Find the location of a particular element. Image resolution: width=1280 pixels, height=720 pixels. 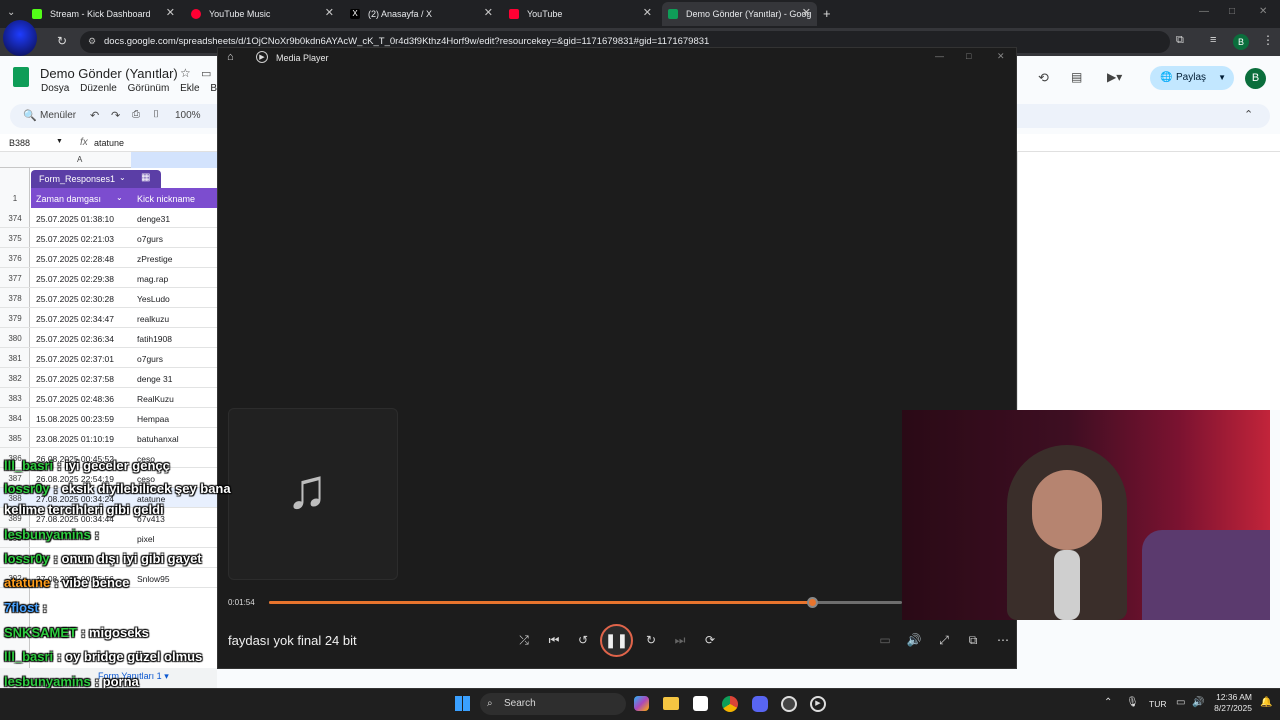

meet-icon: ▶▾ is located at coordinates (1114, 77).